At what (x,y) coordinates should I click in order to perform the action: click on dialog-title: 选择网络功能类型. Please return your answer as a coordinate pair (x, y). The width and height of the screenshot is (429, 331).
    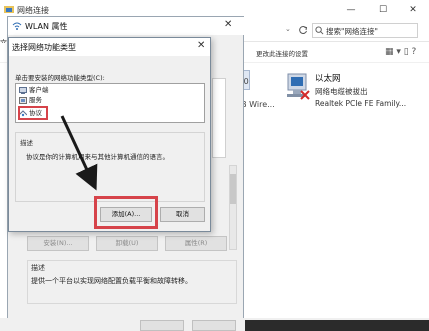
    Looking at the image, I should click on (44, 47).